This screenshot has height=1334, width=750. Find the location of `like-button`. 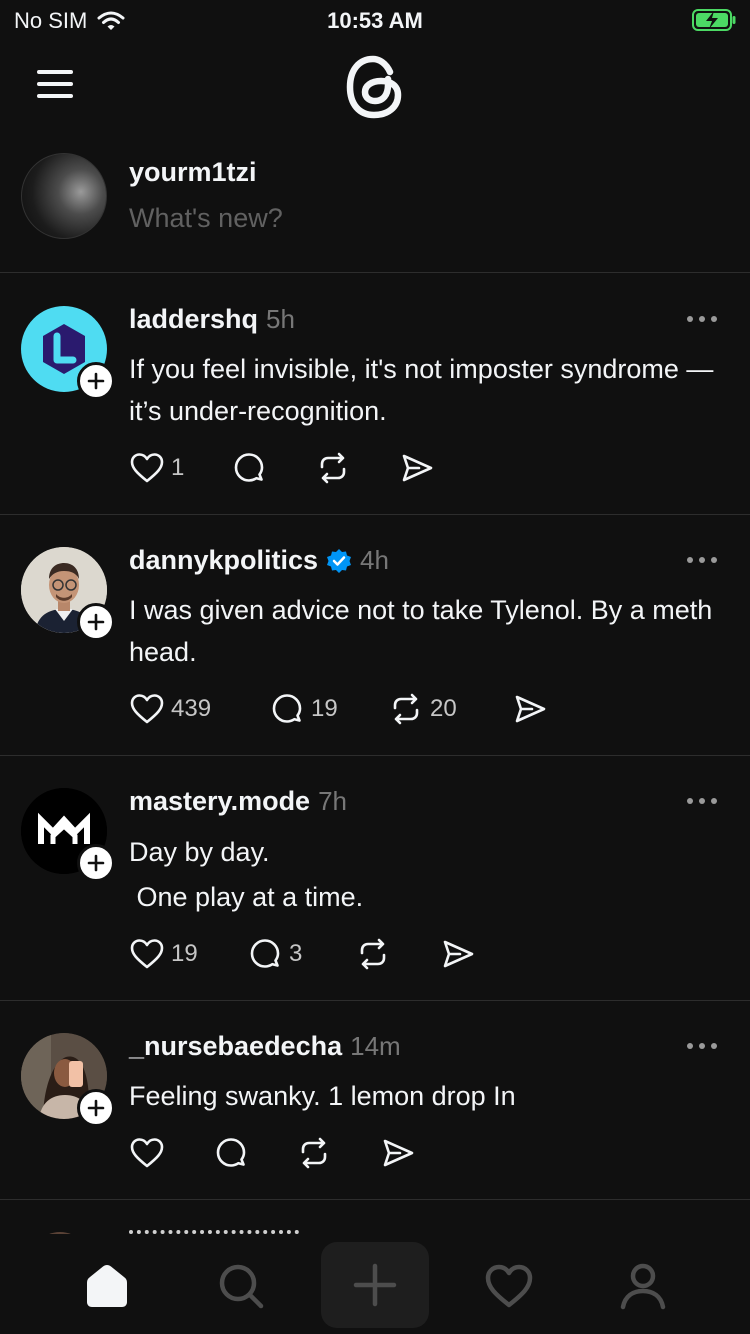

like-button is located at coordinates (150, 1153).